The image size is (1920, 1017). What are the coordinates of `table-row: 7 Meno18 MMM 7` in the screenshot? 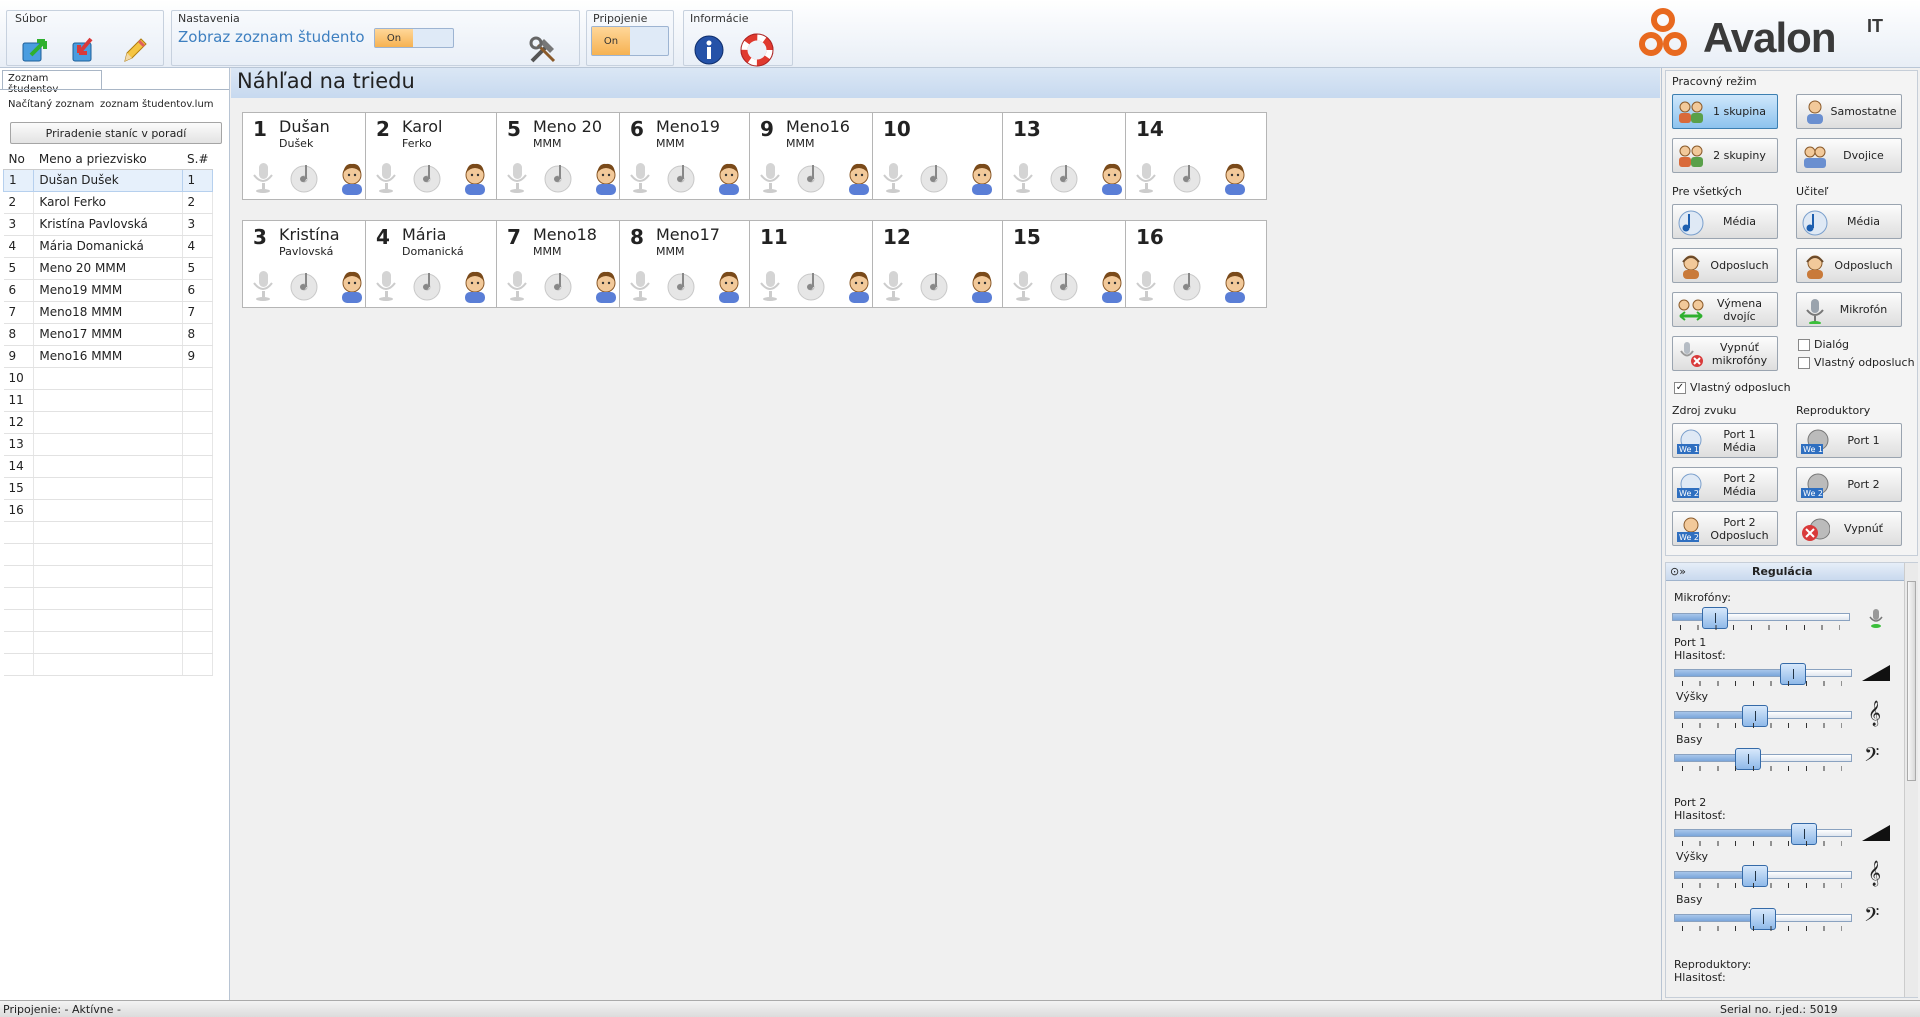 It's located at (108, 312).